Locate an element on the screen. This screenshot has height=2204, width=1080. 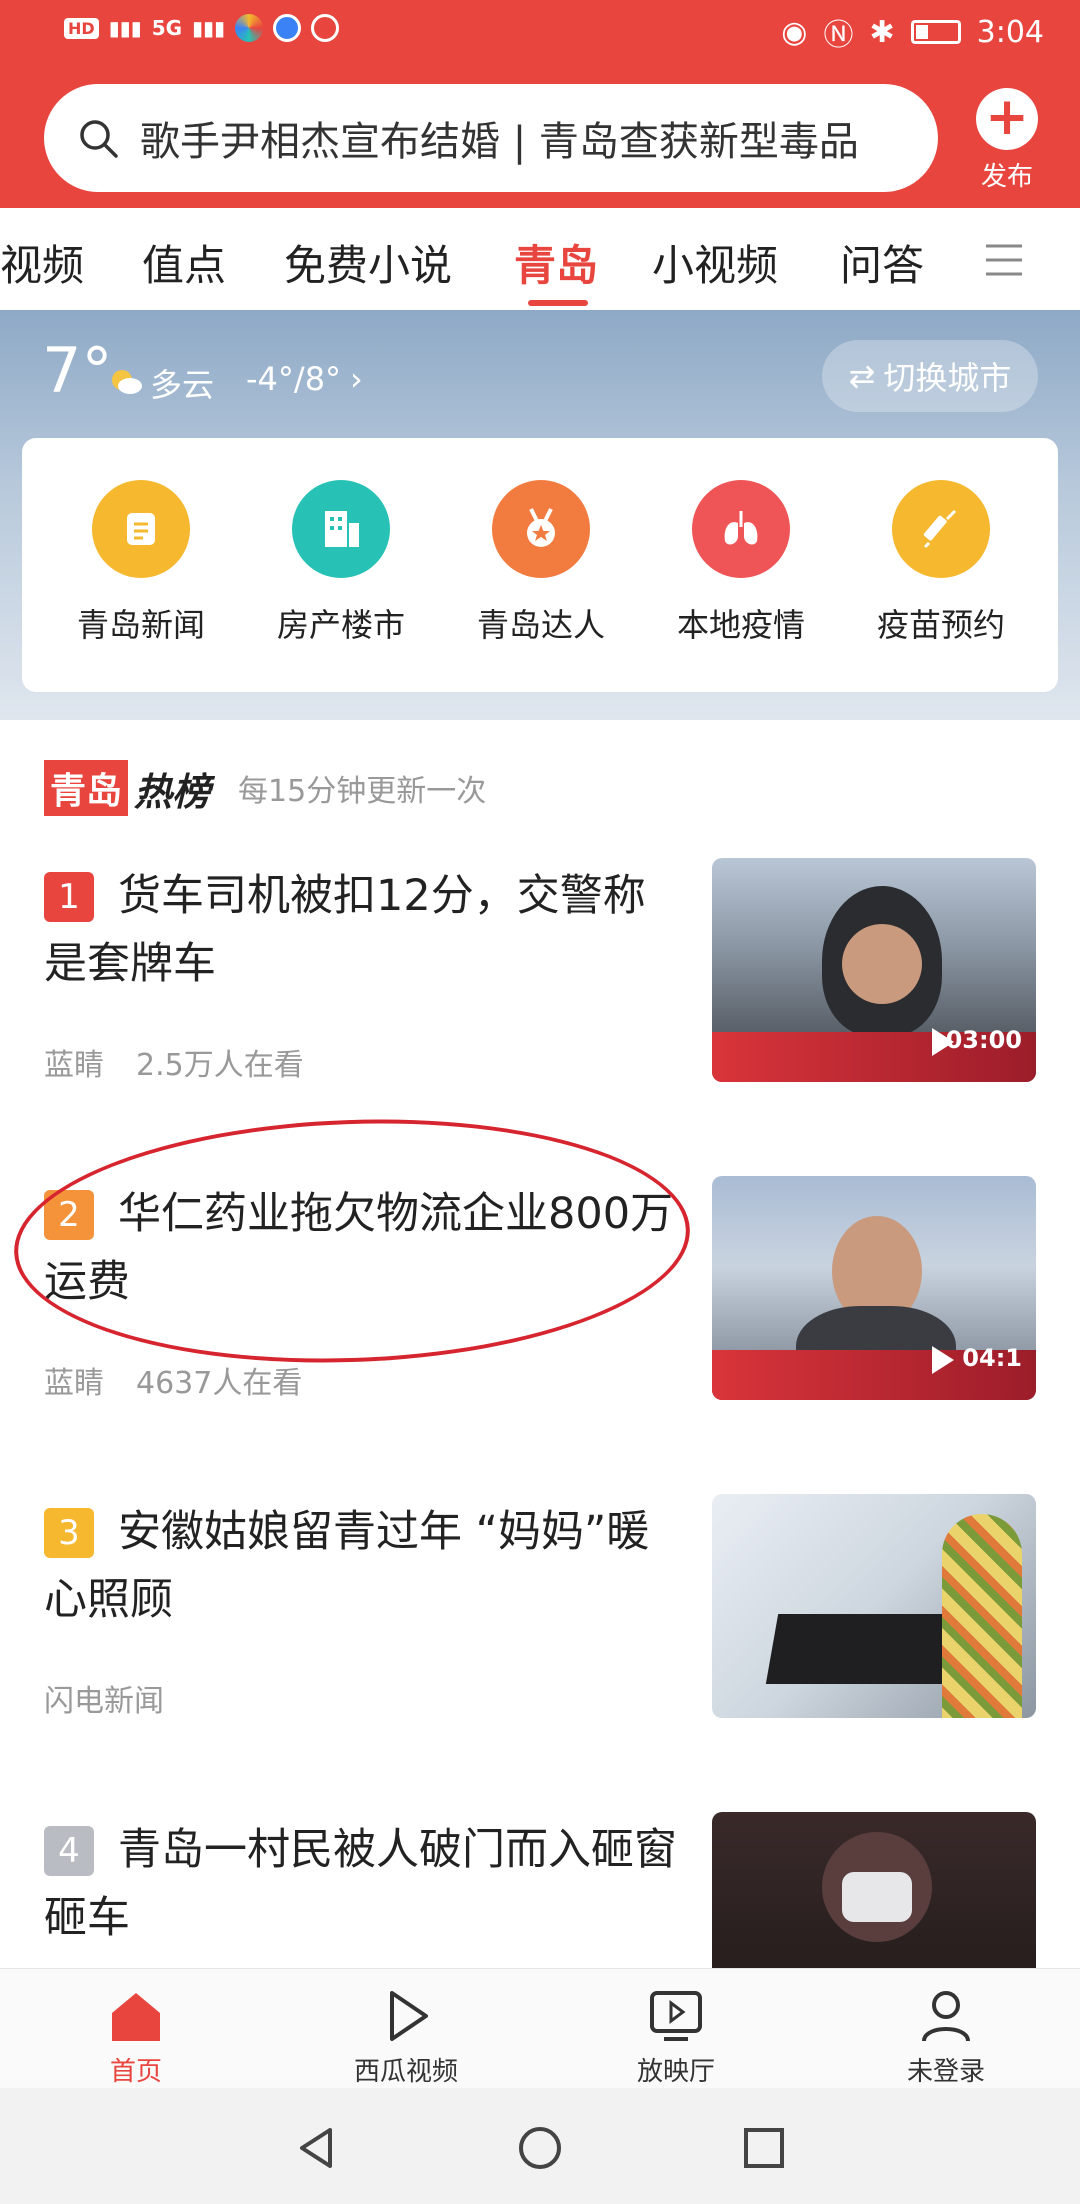
video-thumbnail: 03:00 is located at coordinates (874, 970).